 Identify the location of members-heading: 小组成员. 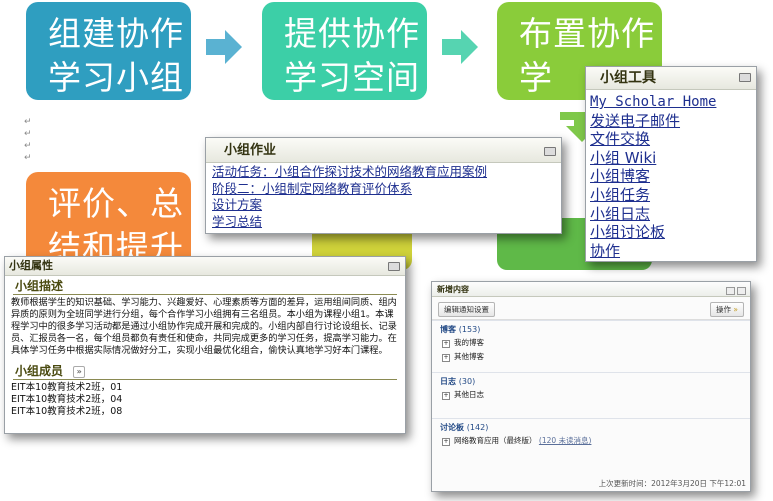
(39, 371).